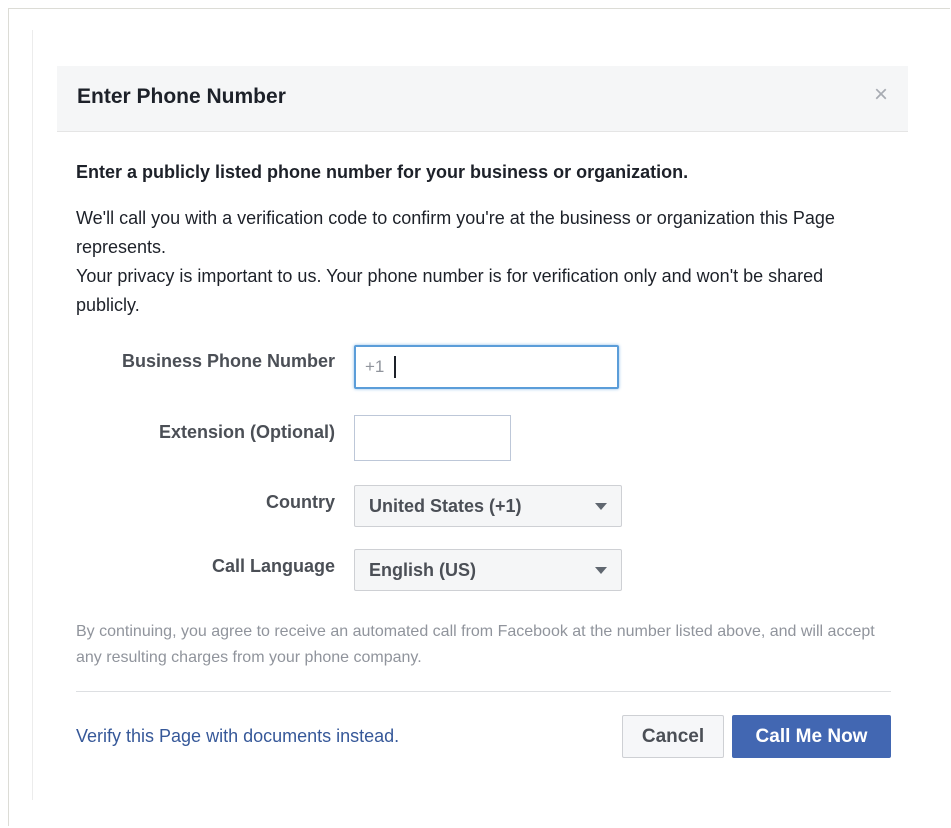 Image resolution: width=951 pixels, height=828 pixels. What do you see at coordinates (395, 367) in the screenshot?
I see `text-caret` at bounding box center [395, 367].